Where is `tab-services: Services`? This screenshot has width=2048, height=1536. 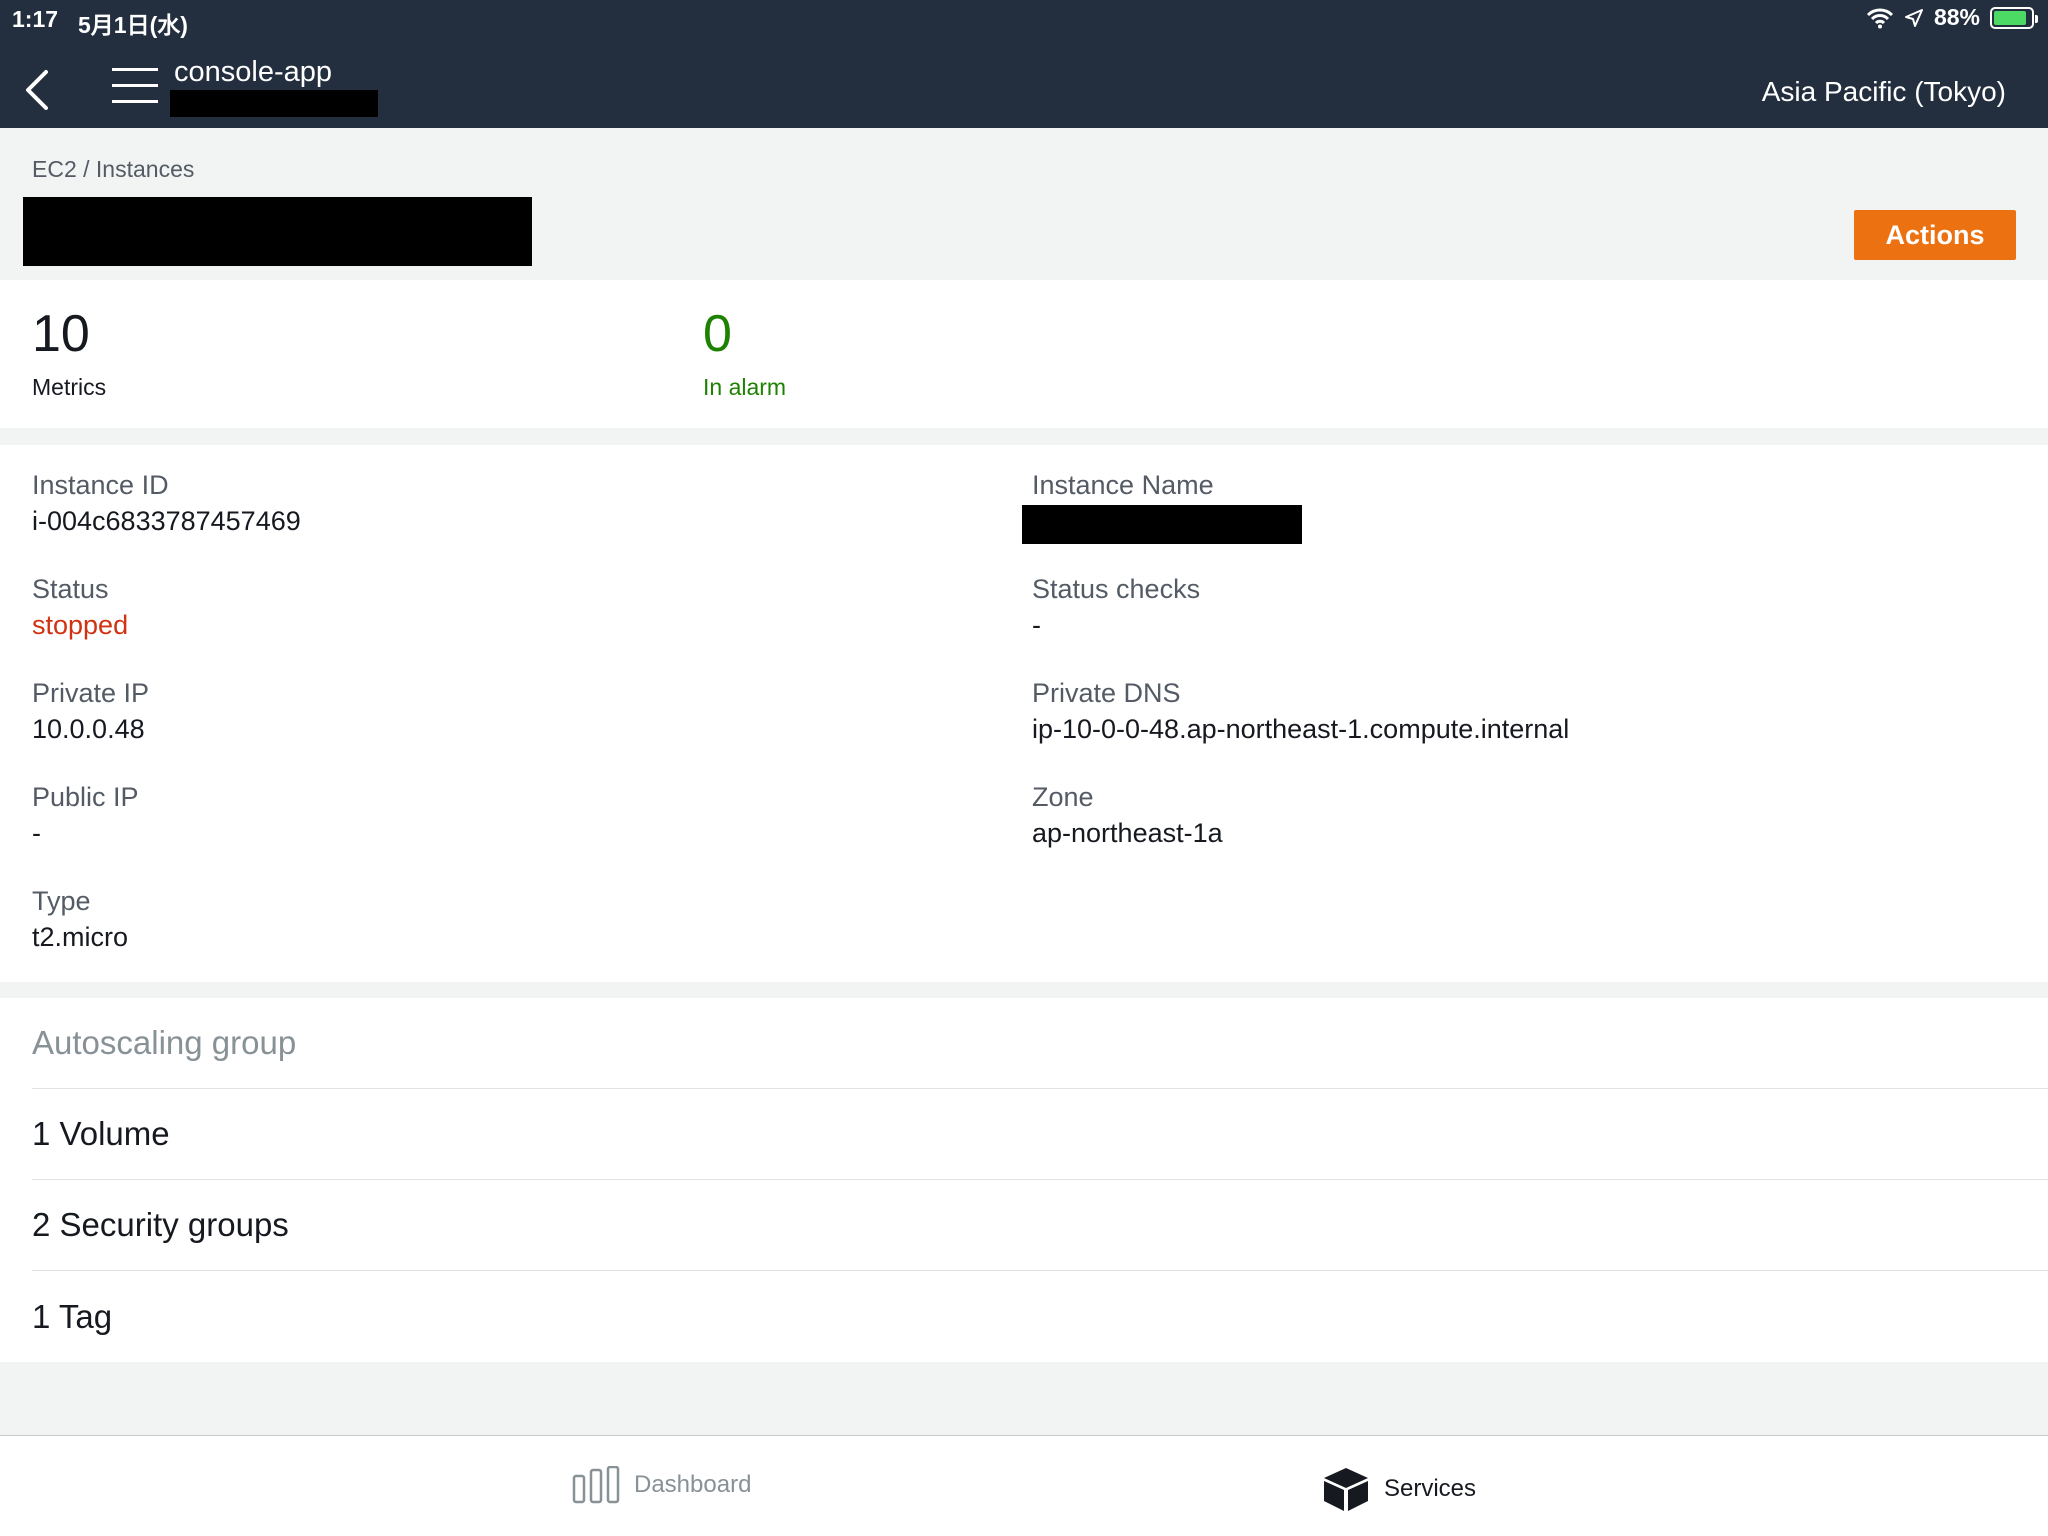
tab-services: Services is located at coordinates (1399, 1489).